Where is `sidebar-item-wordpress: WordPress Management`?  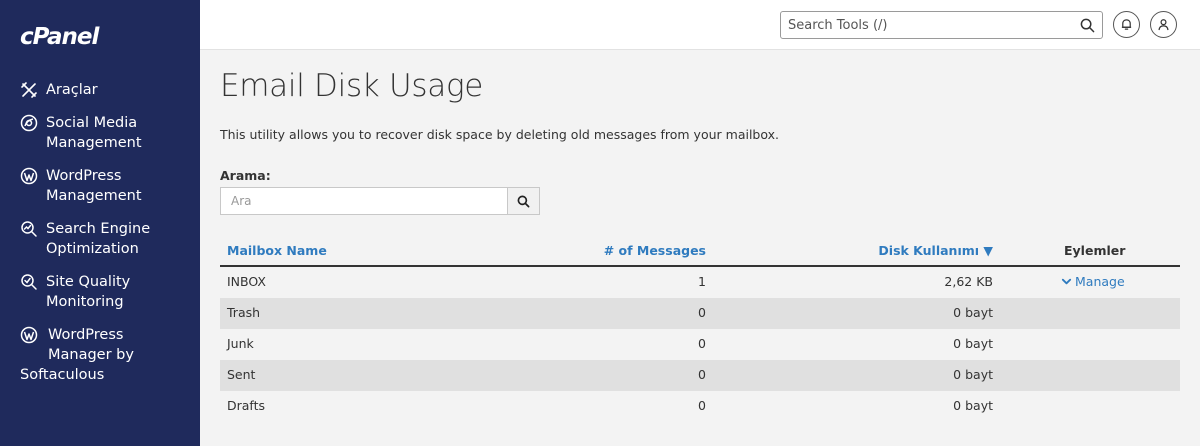 sidebar-item-wordpress: WordPress Management is located at coordinates (100, 186).